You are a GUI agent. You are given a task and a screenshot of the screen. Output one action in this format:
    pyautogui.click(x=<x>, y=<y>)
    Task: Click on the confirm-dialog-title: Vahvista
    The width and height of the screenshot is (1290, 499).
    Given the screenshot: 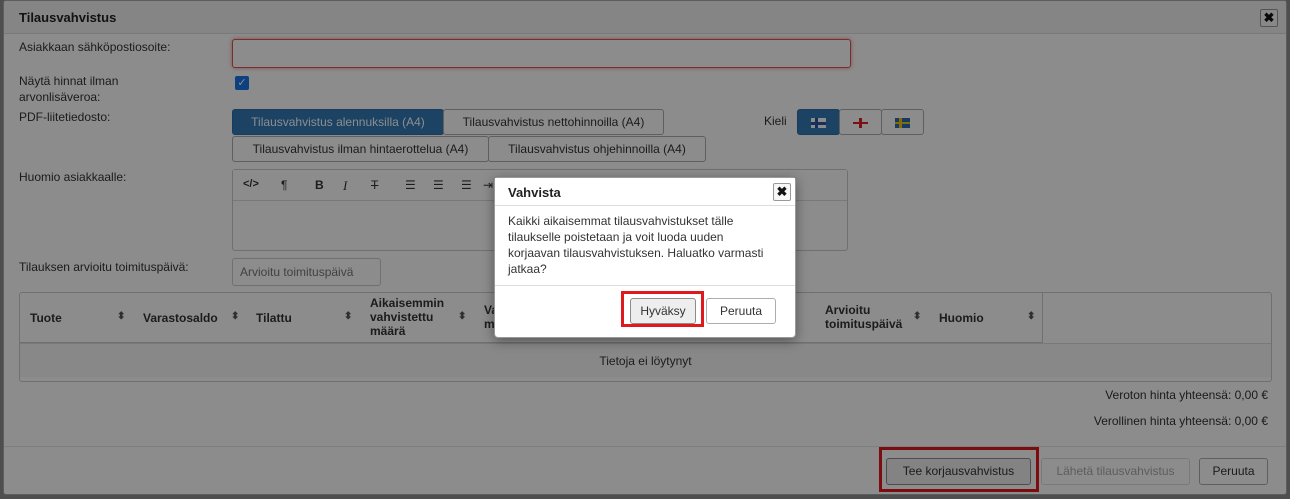 What is the action you would take?
    pyautogui.click(x=534, y=192)
    